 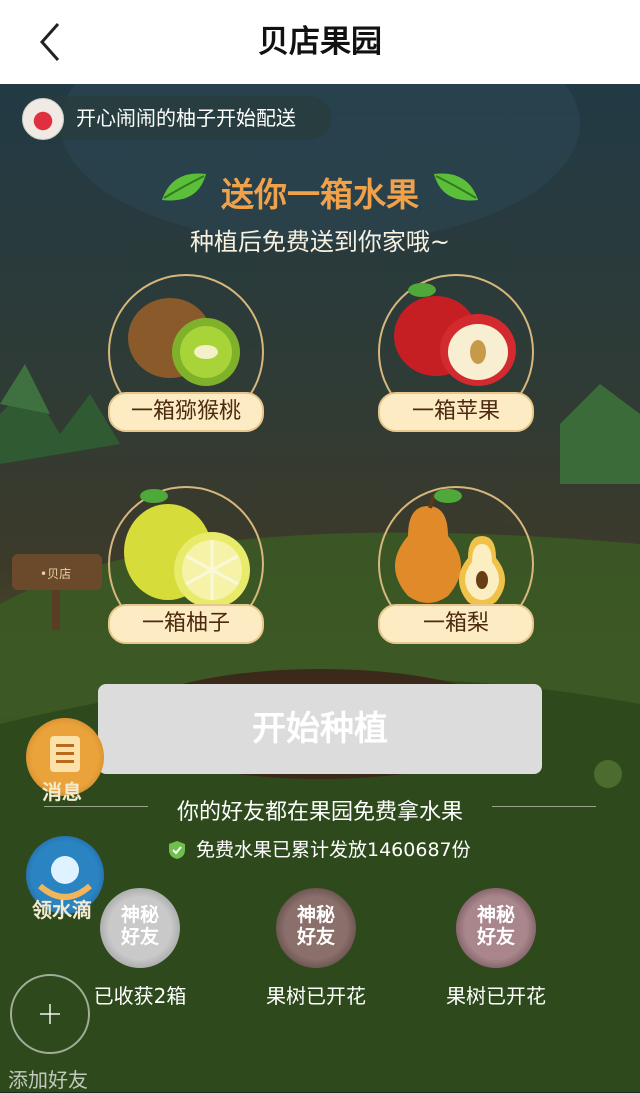 What do you see at coordinates (450, 548) in the screenshot?
I see `pear-icon` at bounding box center [450, 548].